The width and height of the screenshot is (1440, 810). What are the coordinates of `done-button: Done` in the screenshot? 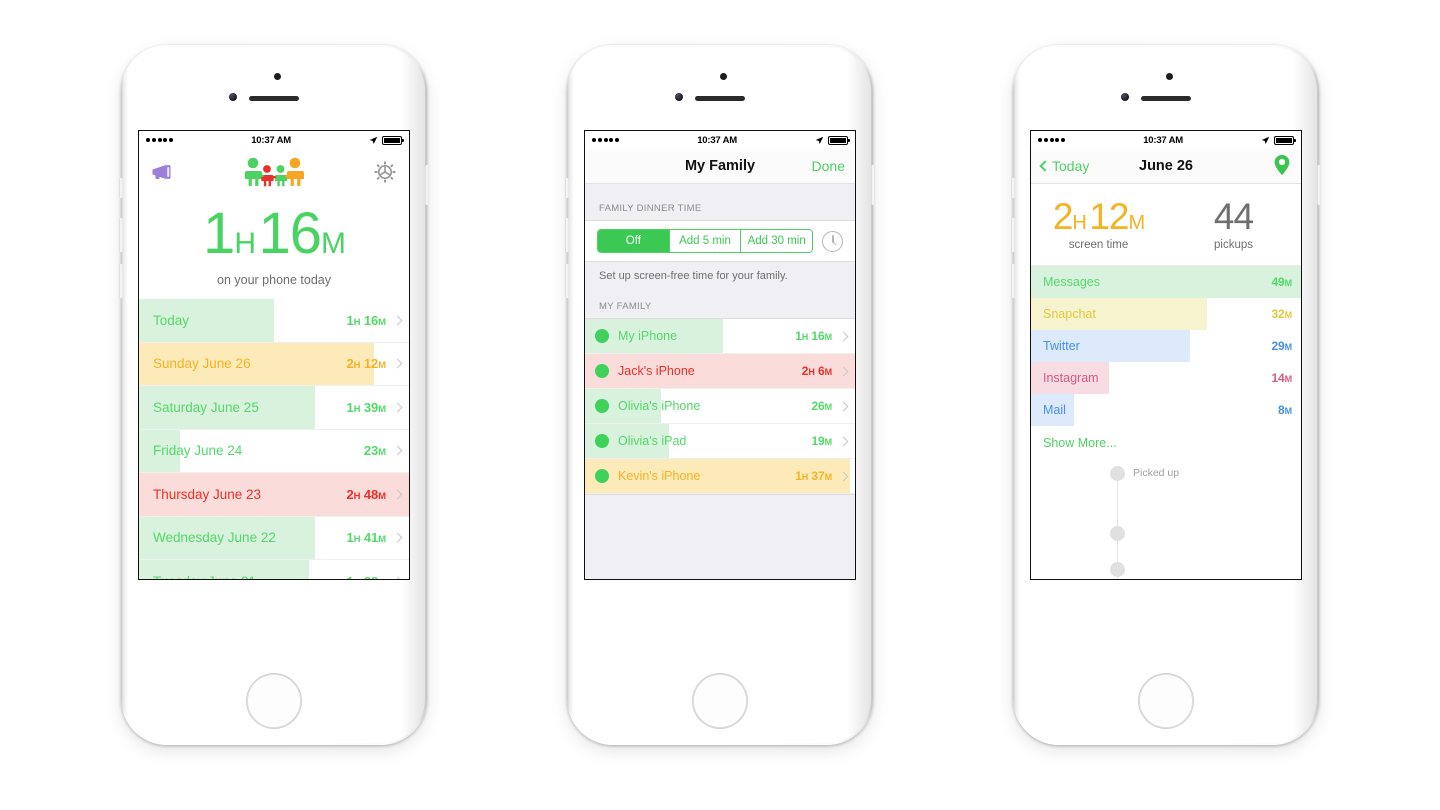 It's located at (828, 166).